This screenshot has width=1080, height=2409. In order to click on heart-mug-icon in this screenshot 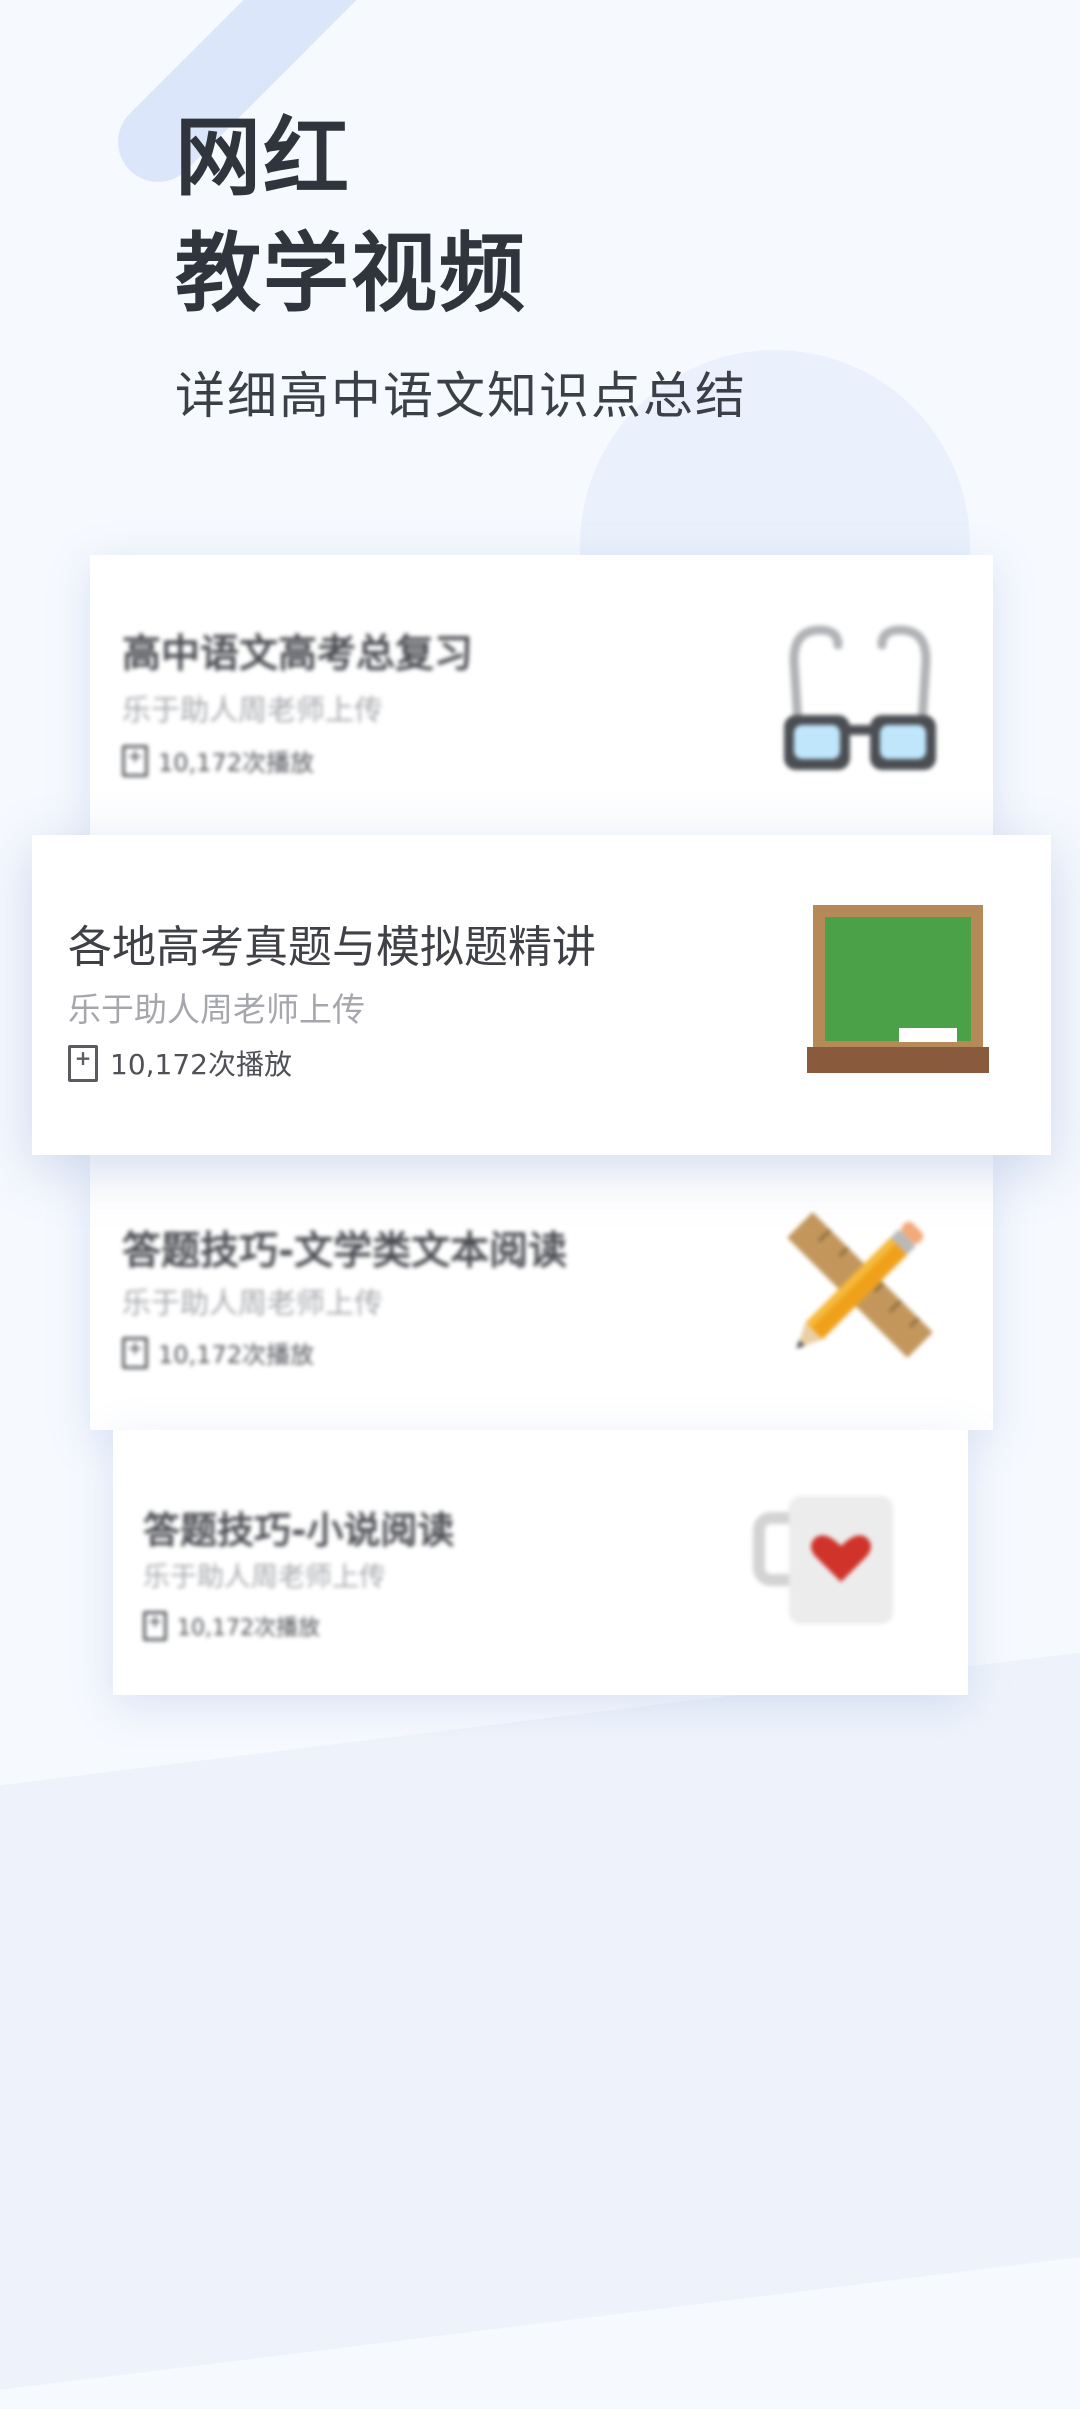, I will do `click(823, 1560)`.